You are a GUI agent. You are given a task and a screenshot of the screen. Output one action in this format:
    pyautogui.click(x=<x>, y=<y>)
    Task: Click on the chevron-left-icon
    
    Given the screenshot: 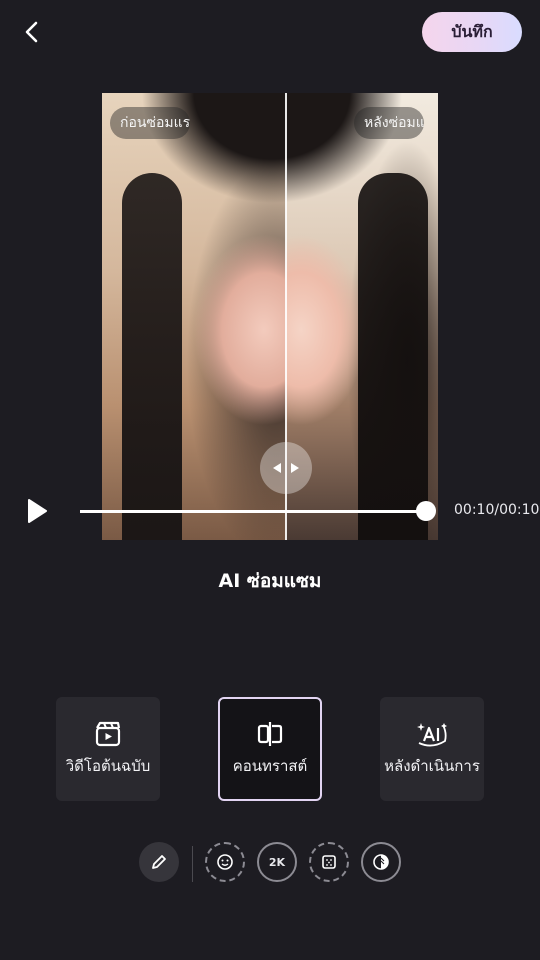 What is the action you would take?
    pyautogui.click(x=31, y=32)
    